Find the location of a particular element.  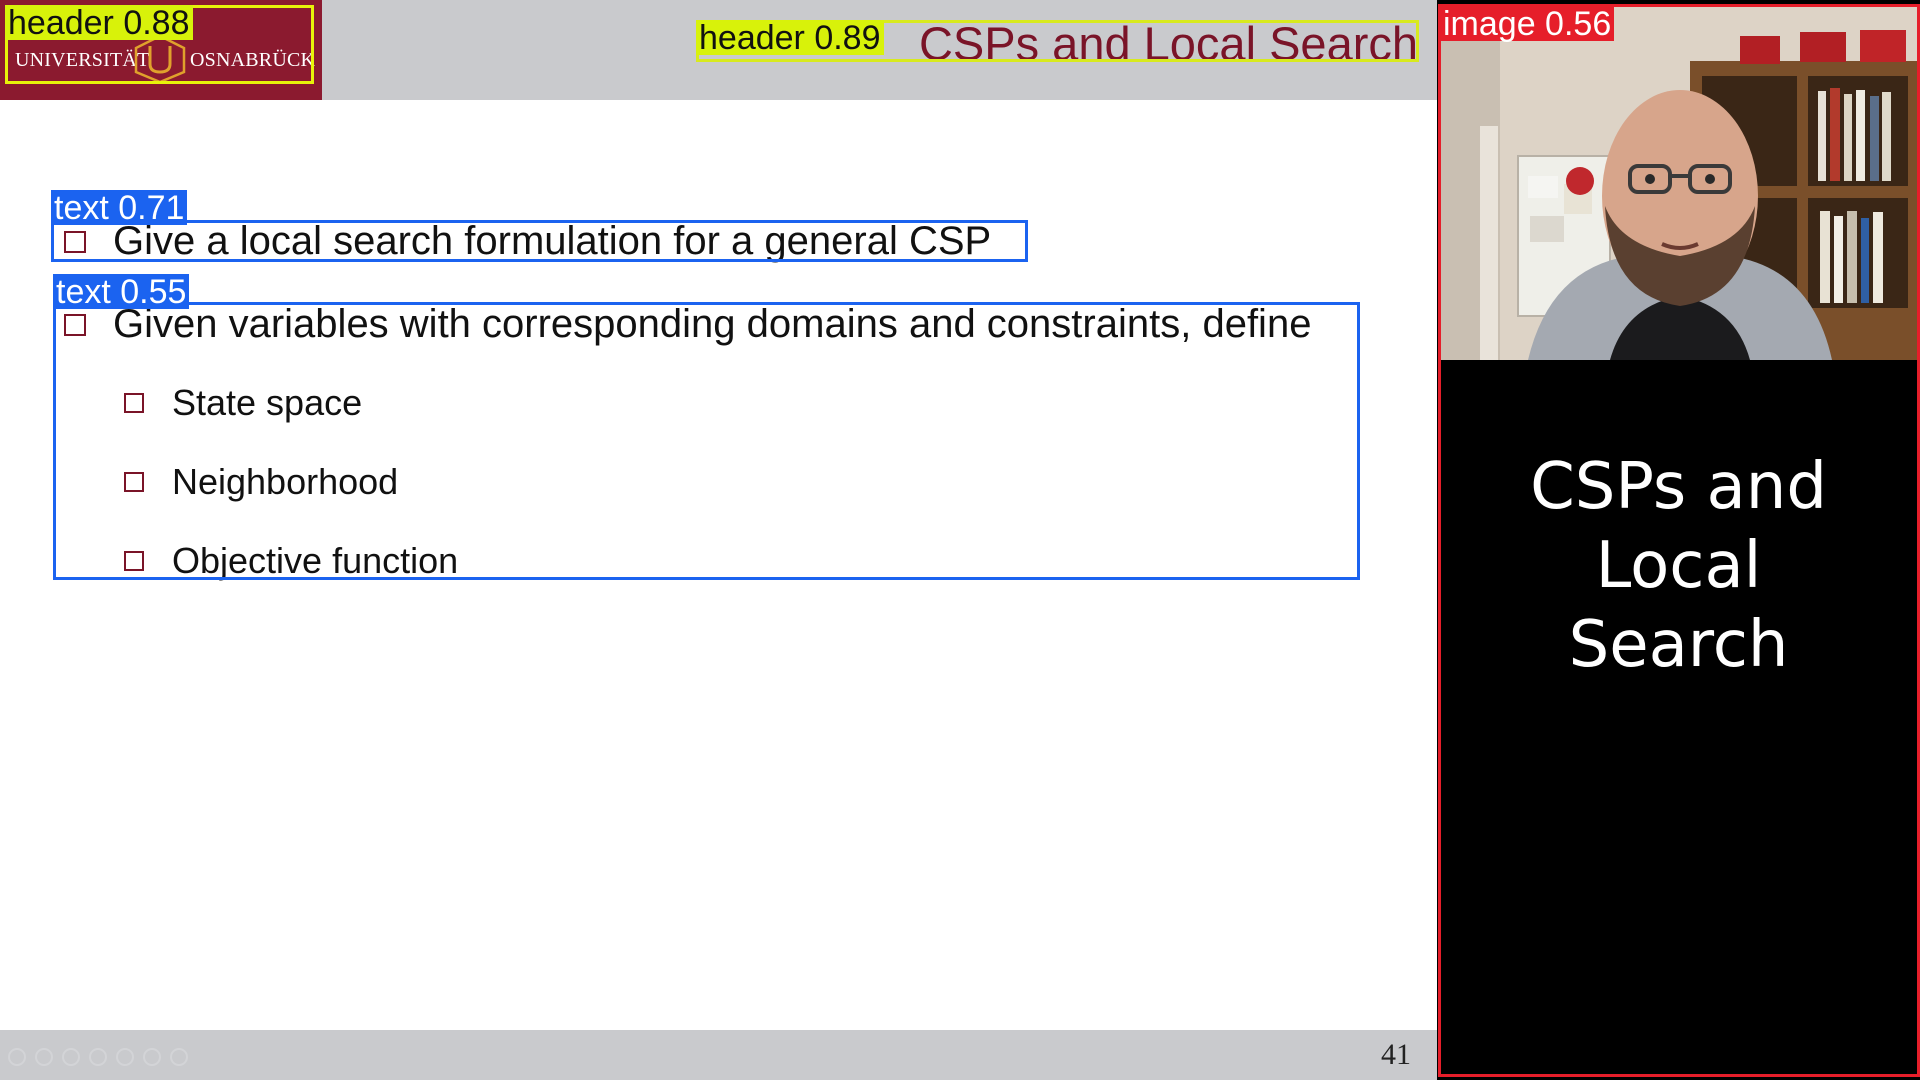

pen-icon is located at coordinates (71, 1057).